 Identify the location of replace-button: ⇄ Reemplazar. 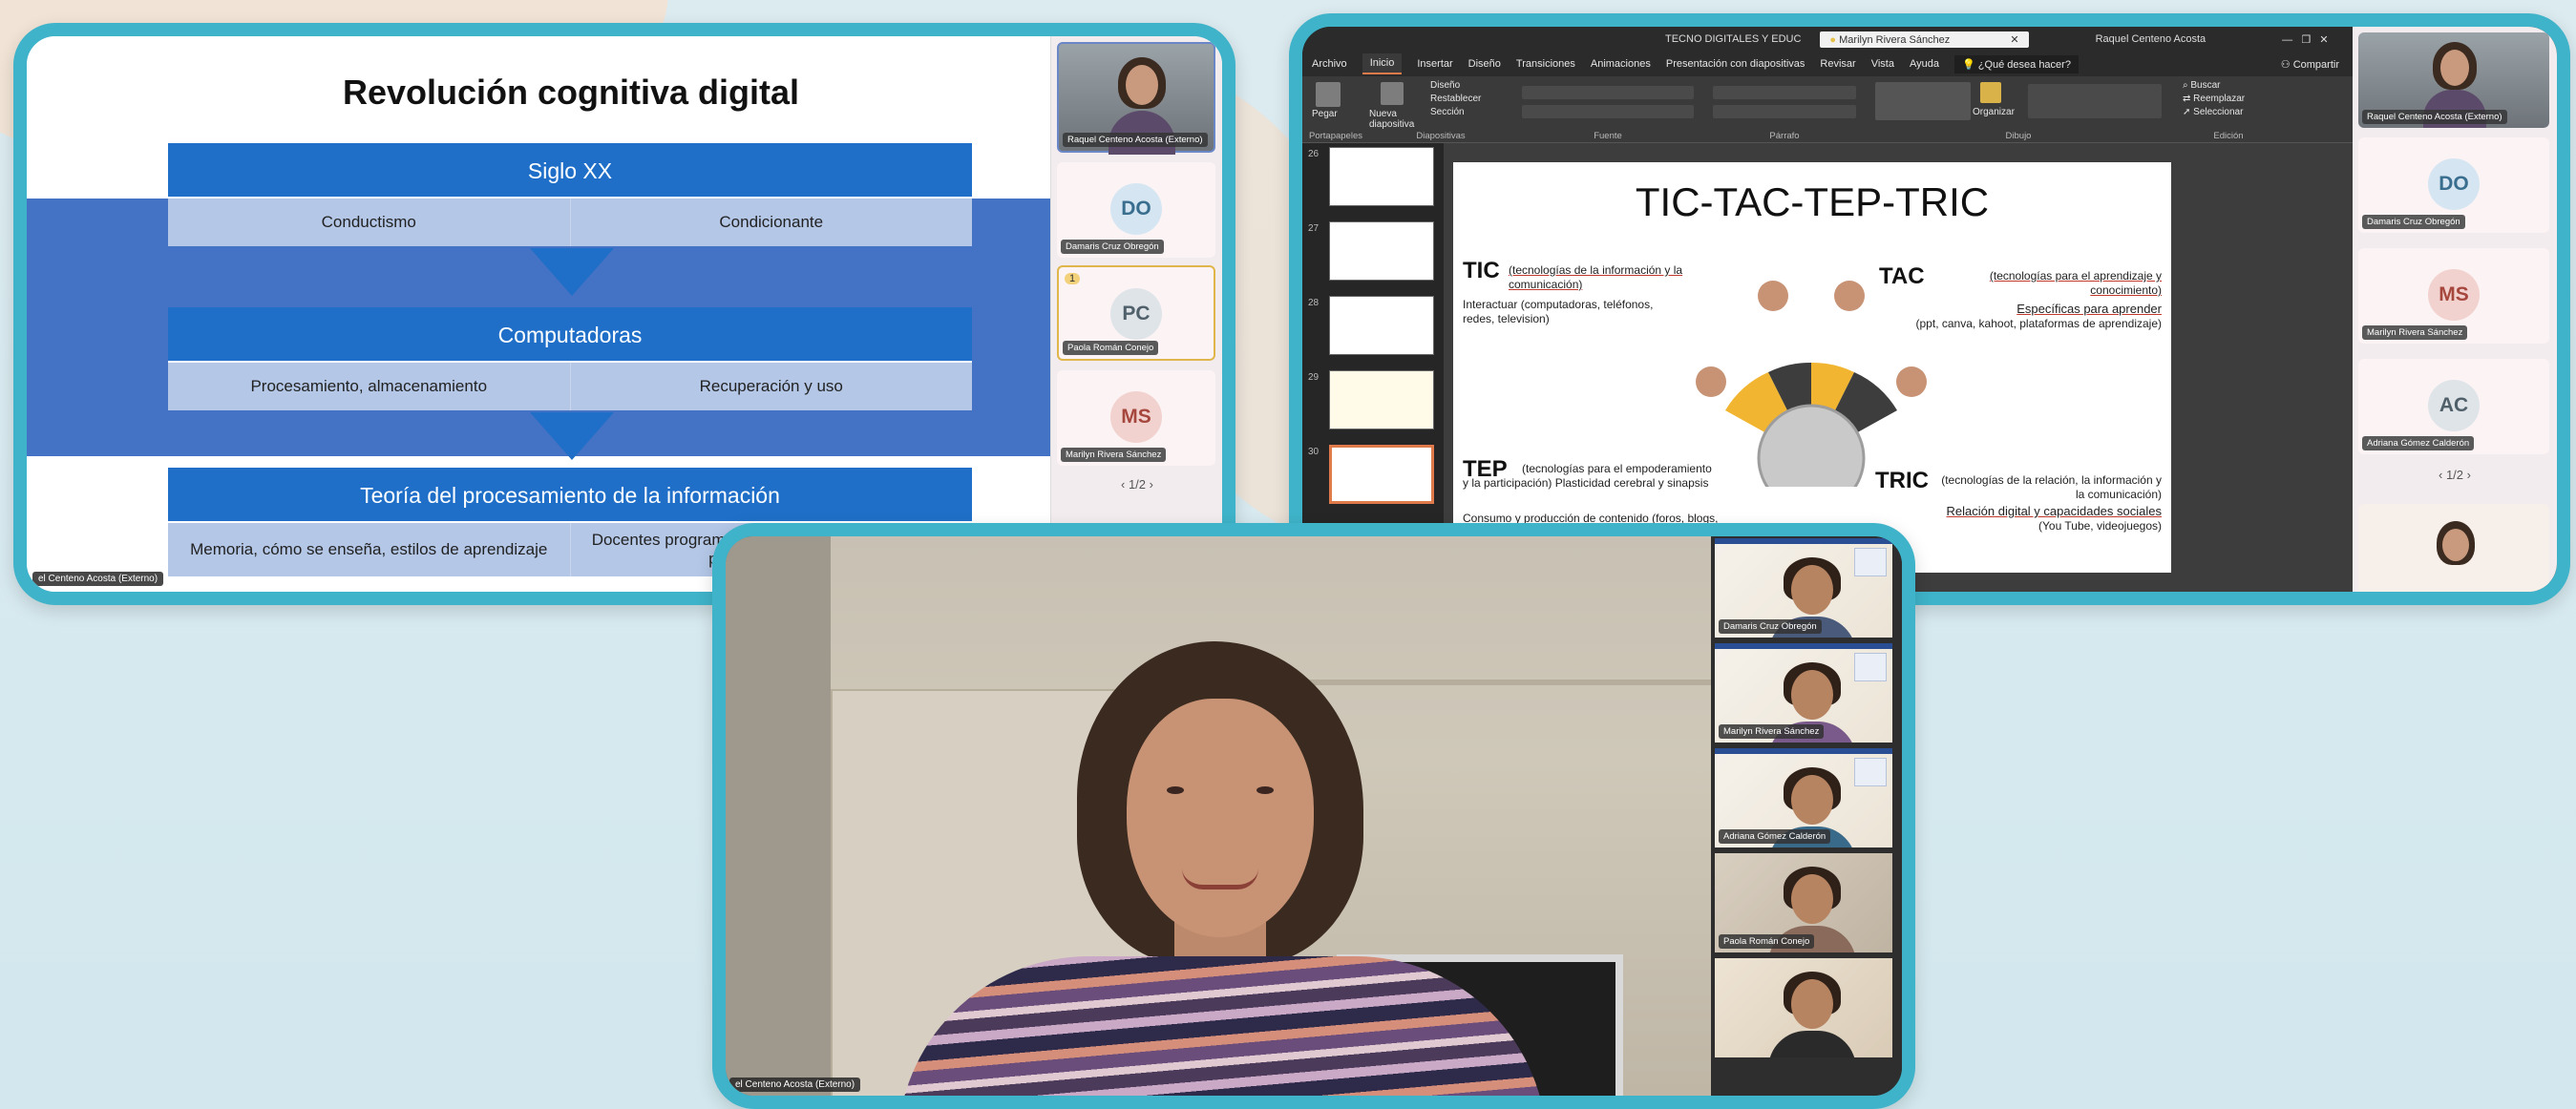
(2214, 99).